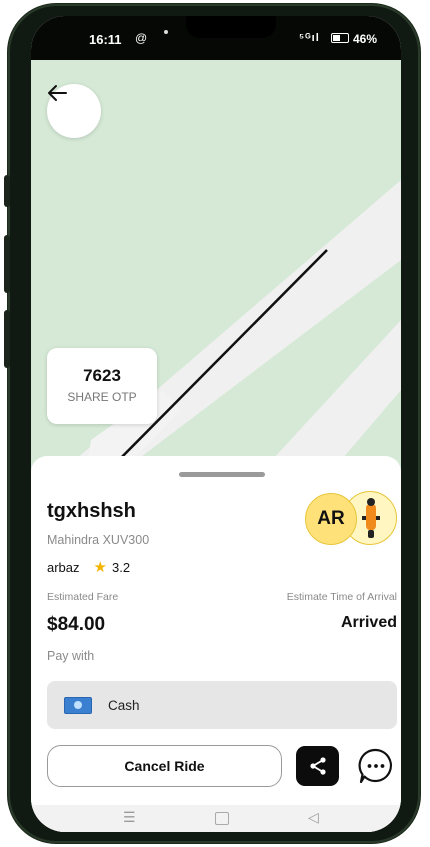  Describe the element at coordinates (129, 817) in the screenshot. I see `menu-nav-icon: ☰` at that location.